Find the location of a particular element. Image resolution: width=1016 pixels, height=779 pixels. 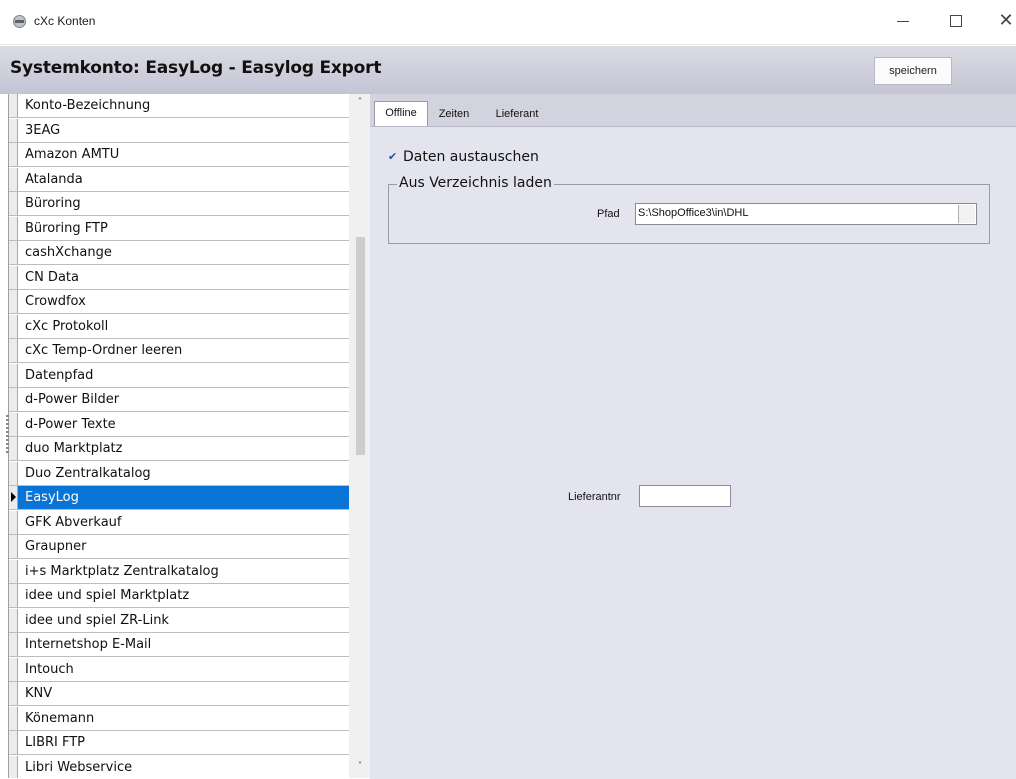

list-item: Internetshop E-Mail is located at coordinates (179, 645).